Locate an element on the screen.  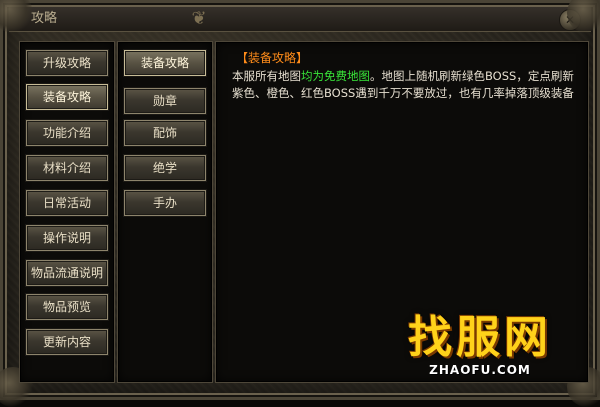
subcategory-button-figure: 手办 is located at coordinates (165, 203).